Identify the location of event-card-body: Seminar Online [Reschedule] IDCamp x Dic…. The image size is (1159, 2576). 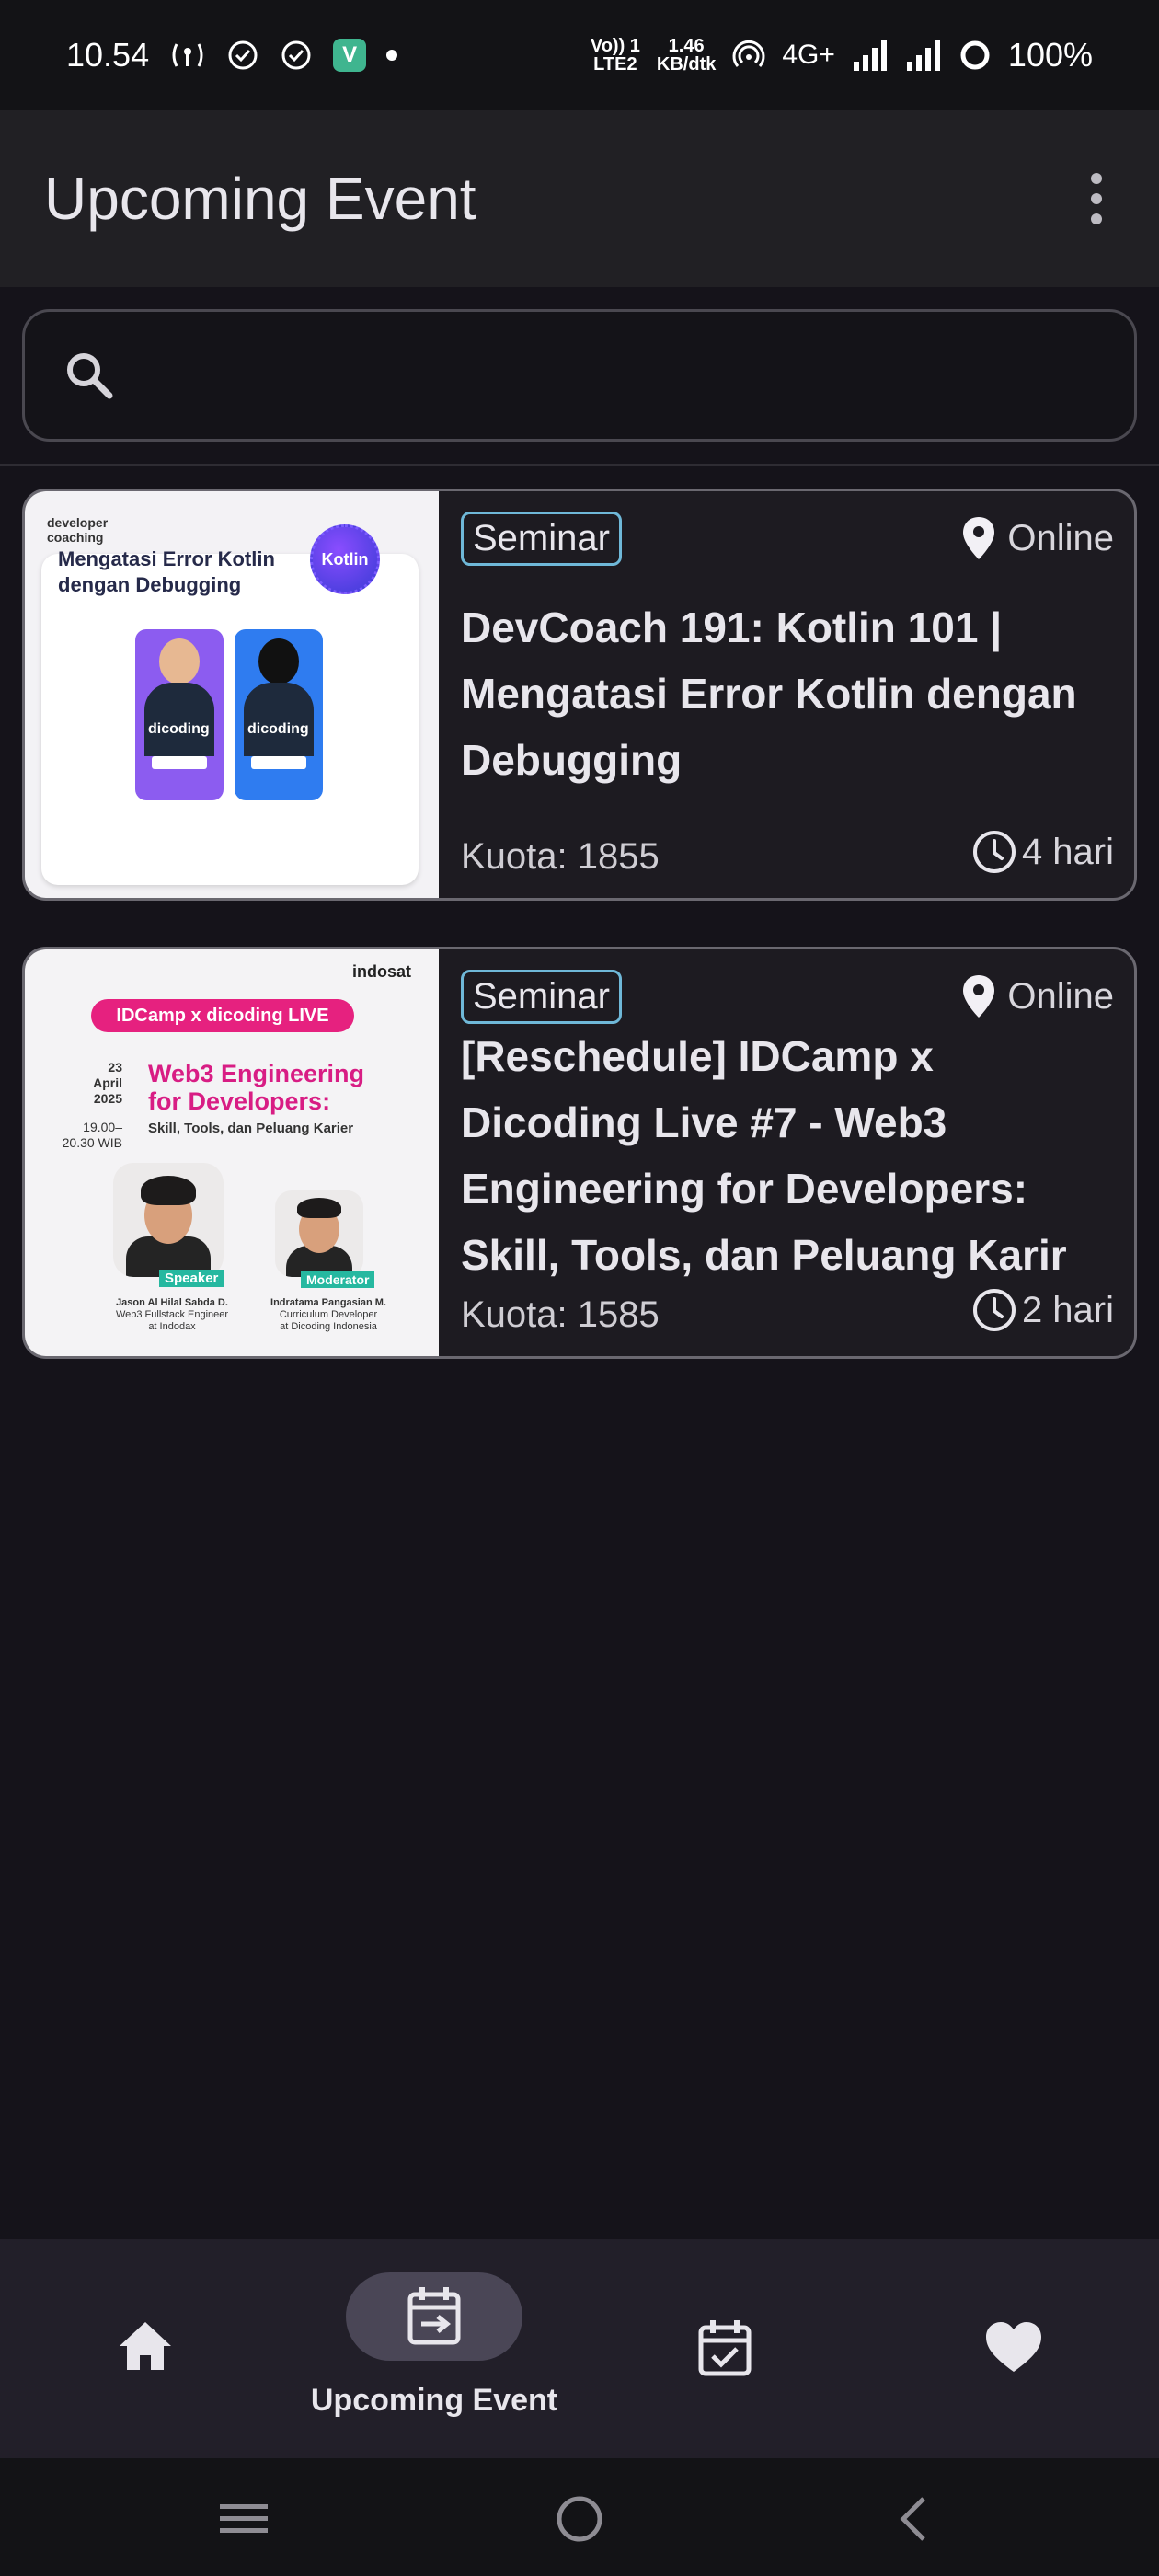
(786, 1152).